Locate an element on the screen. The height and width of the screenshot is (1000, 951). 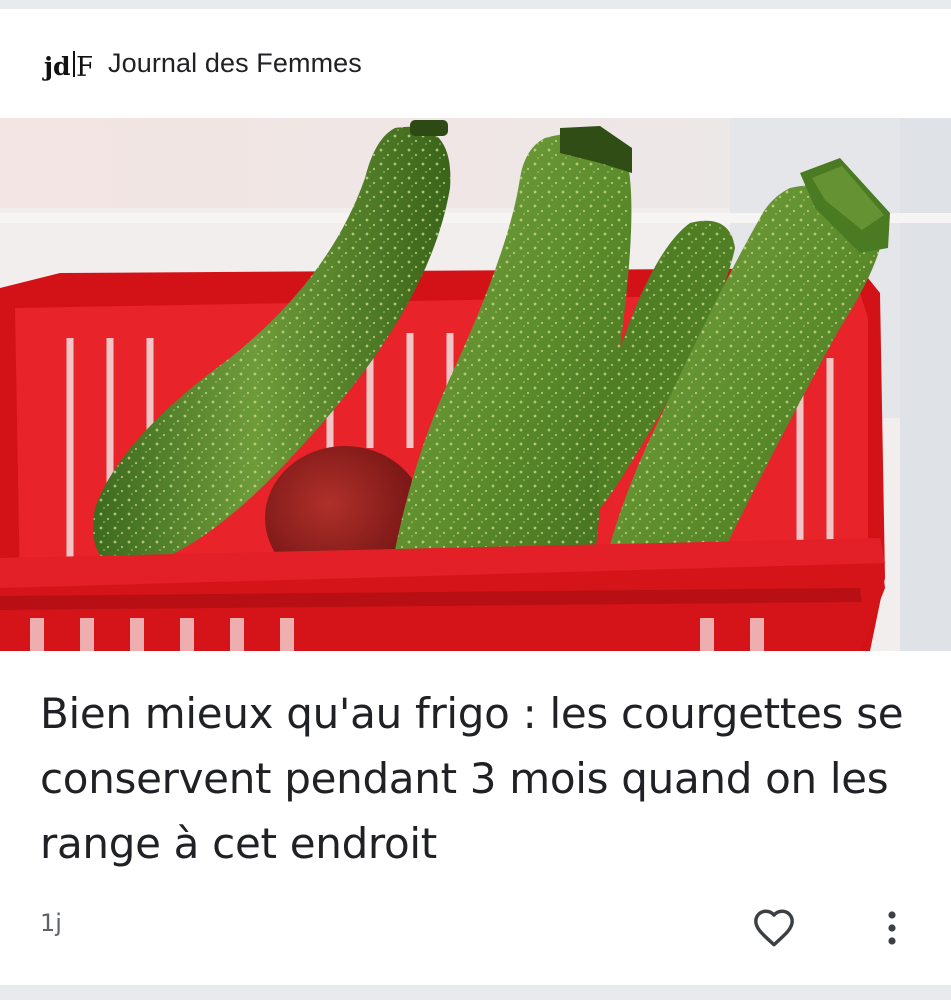
svg-text: F is located at coordinates (84, 66).